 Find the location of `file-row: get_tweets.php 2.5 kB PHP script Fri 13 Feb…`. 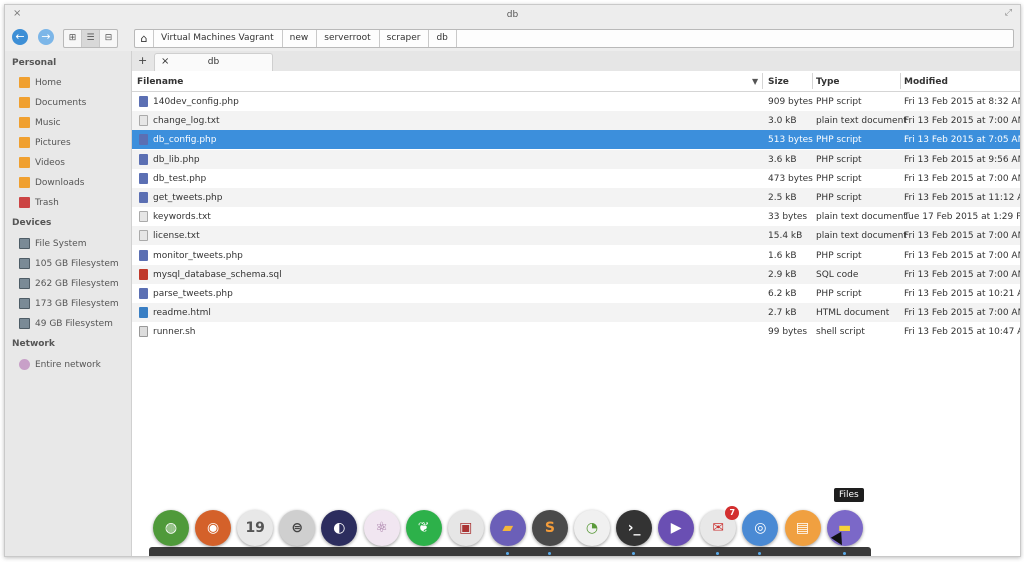

file-row: get_tweets.php 2.5 kB PHP script Fri 13 Feb… is located at coordinates (576, 197).